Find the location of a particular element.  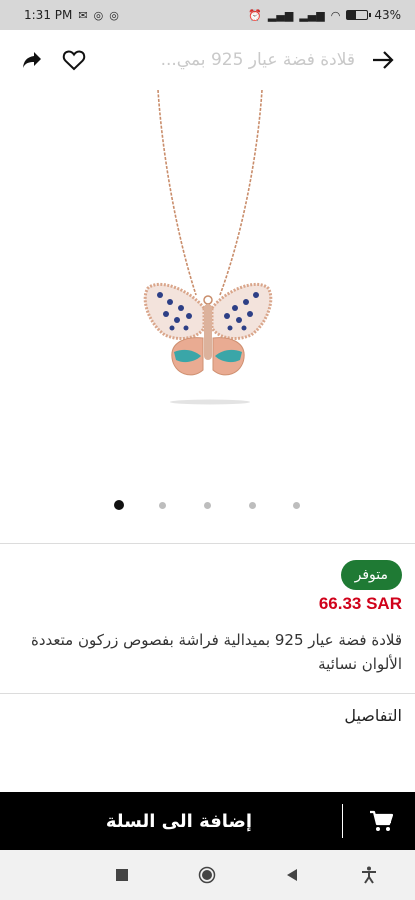

accessibility-icon is located at coordinates (369, 875).